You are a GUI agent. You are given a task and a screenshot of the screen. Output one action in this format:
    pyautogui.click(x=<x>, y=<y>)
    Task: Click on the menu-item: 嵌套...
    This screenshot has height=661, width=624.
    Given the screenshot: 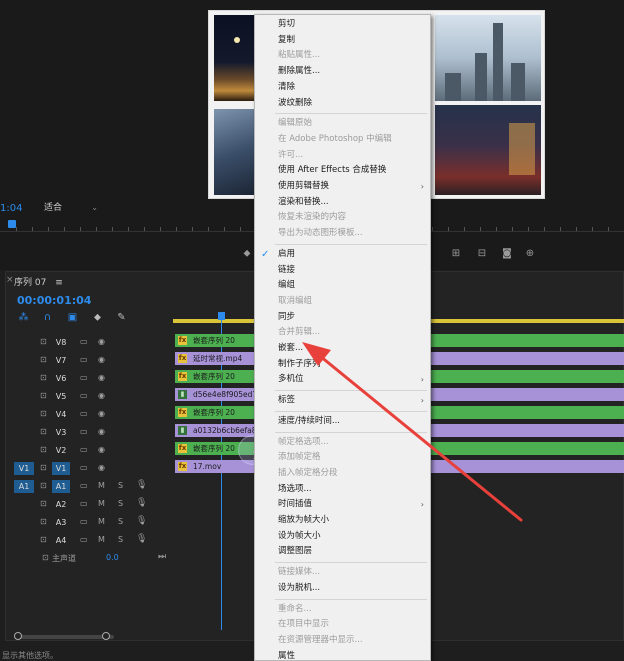 What is the action you would take?
    pyautogui.click(x=342, y=348)
    